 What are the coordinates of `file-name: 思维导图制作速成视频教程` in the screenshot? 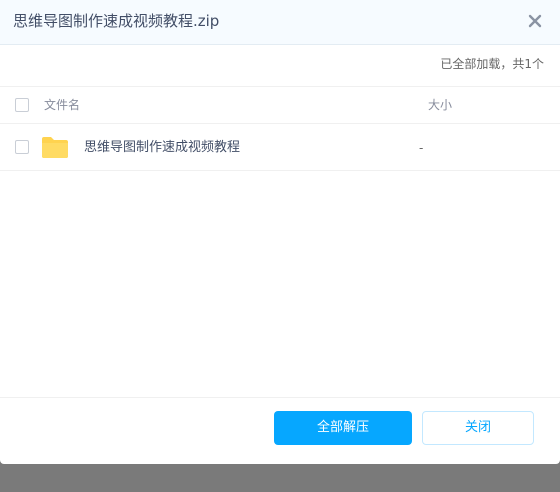 It's located at (162, 148).